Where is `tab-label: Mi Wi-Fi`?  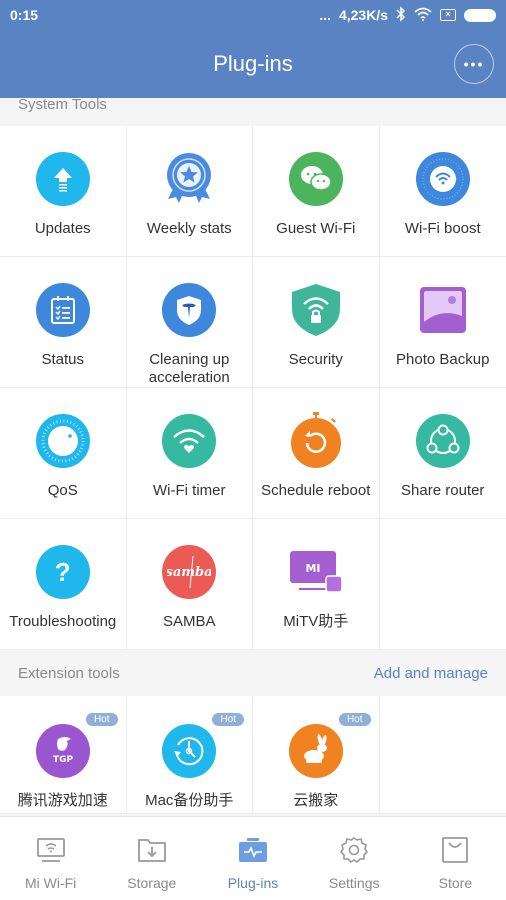
tab-label: Mi Wi-Fi is located at coordinates (50, 883).